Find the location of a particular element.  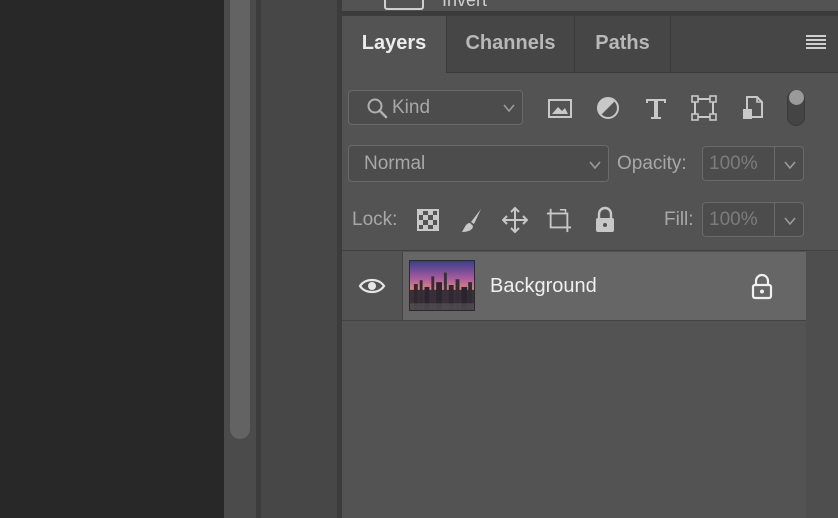

lock-position-icon is located at coordinates (515, 220).